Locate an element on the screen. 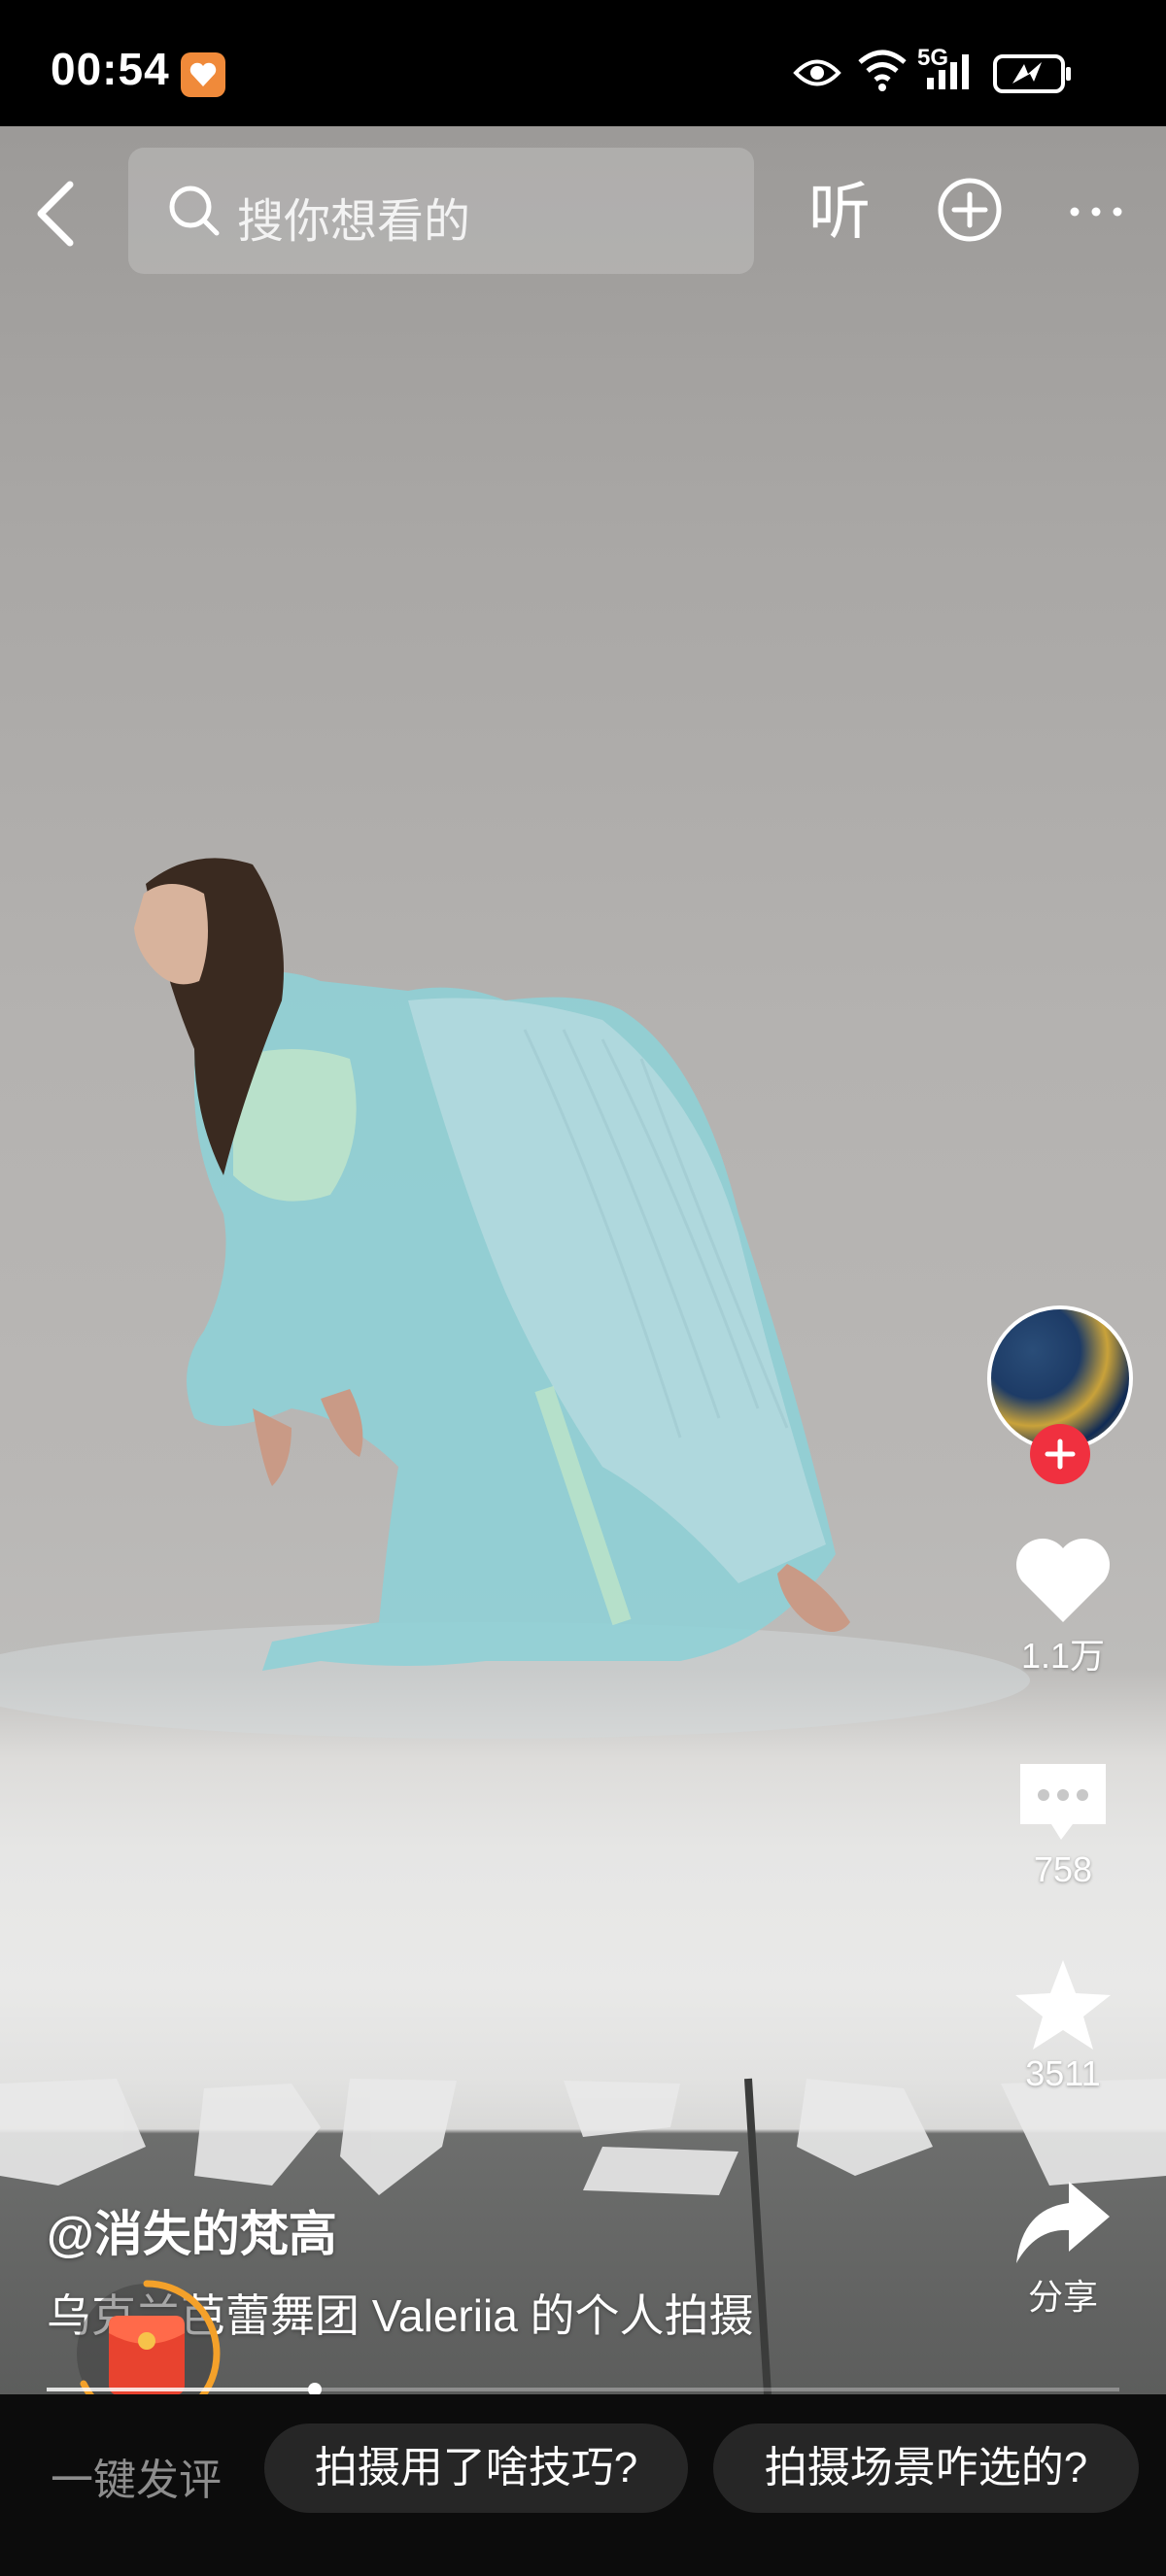 Image resolution: width=1166 pixels, height=2576 pixels. video-progress-bar is located at coordinates (583, 2389).